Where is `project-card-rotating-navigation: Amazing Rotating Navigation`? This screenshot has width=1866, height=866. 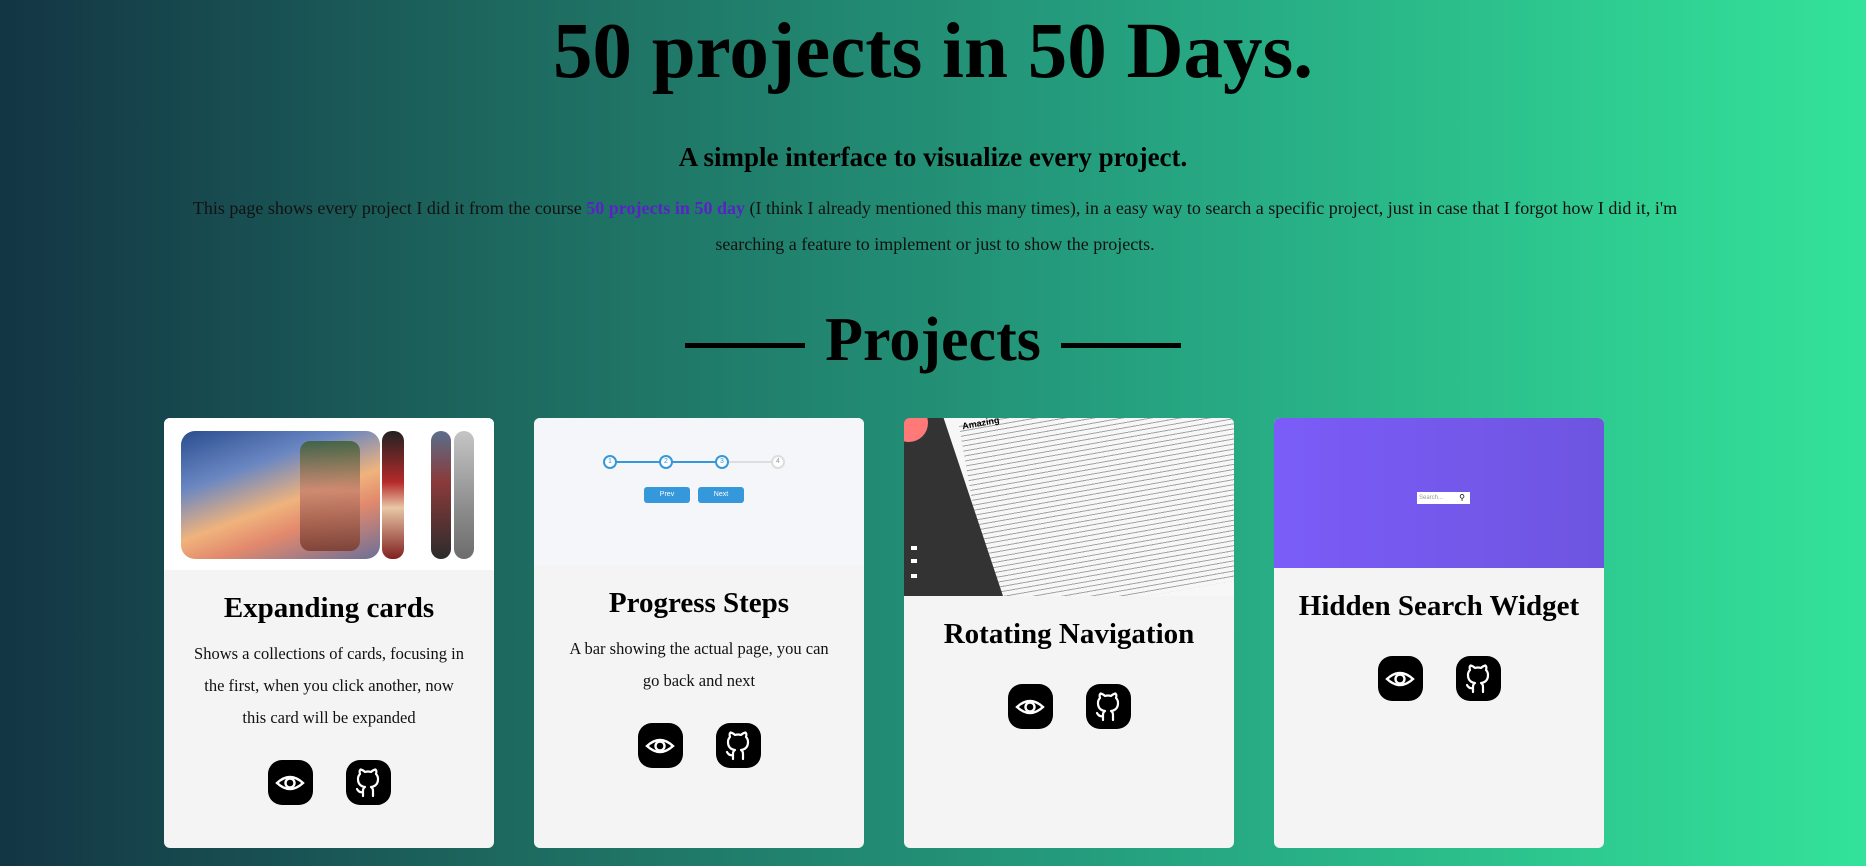
project-card-rotating-navigation: Amazing Rotating Navigation is located at coordinates (1069, 633).